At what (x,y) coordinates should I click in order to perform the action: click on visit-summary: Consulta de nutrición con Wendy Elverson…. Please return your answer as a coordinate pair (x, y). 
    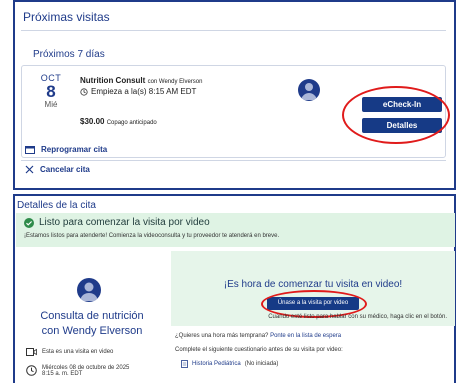
    Looking at the image, I should click on (92, 318).